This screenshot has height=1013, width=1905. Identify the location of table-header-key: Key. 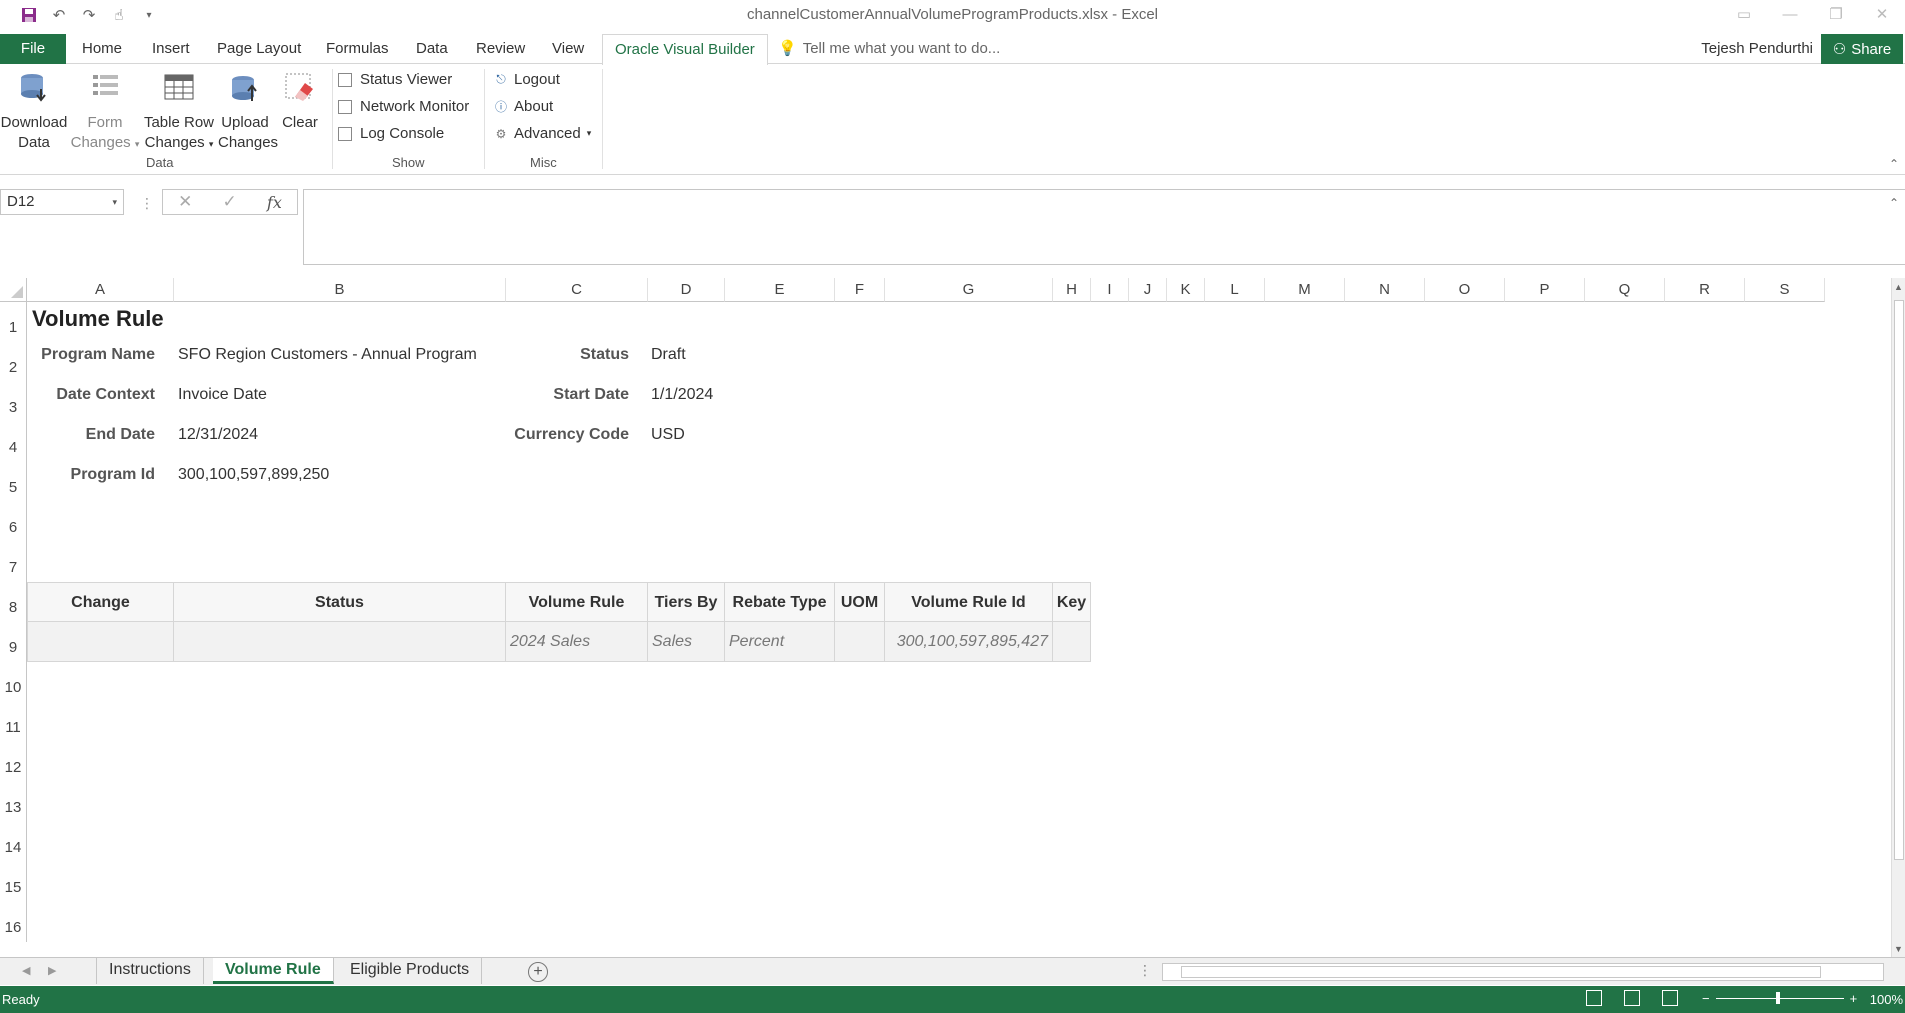
(1072, 602).